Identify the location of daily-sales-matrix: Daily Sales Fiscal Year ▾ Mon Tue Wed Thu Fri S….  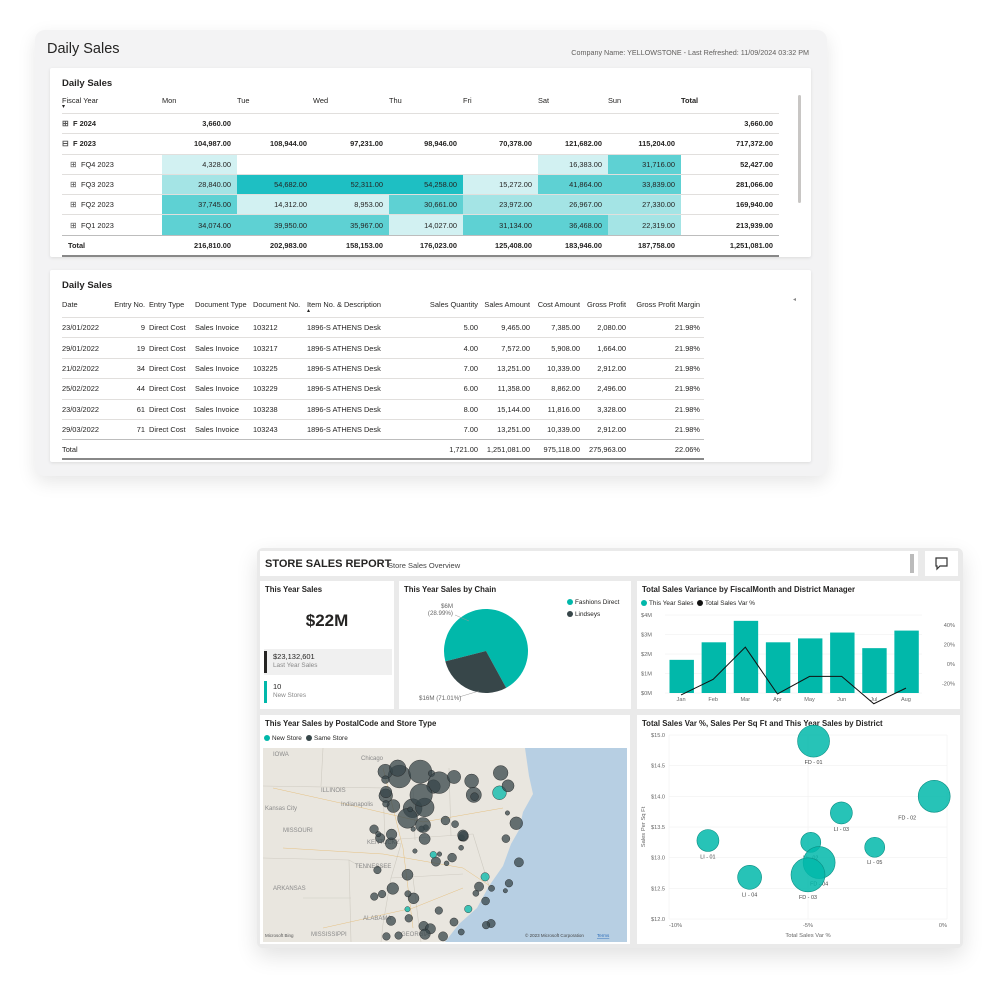
(430, 163).